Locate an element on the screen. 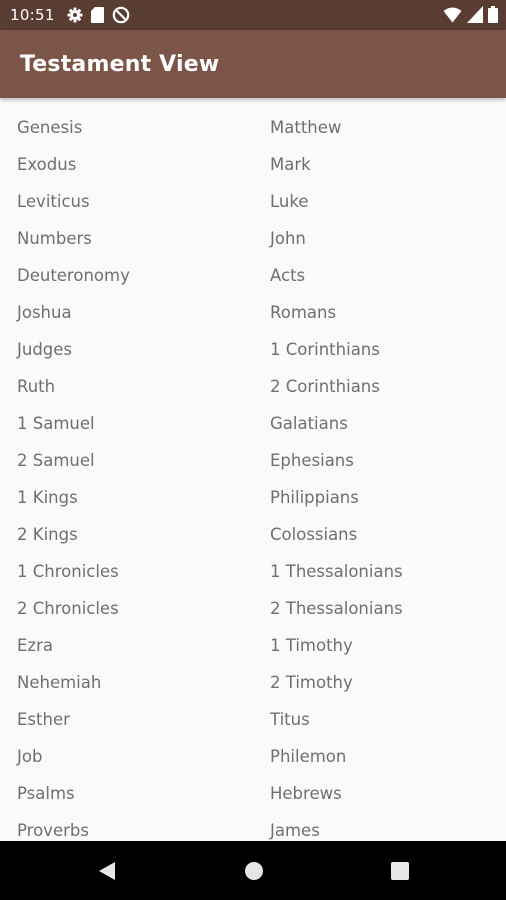  new-testament-book-item: Philemon is located at coordinates (336, 756).